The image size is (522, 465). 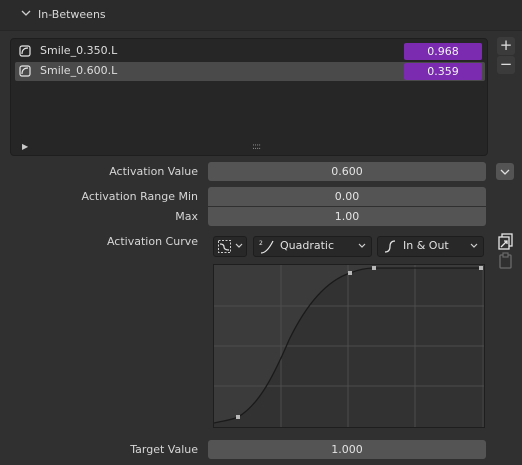 I want to click on filter-expand-icon: ▶, so click(x=25, y=146).